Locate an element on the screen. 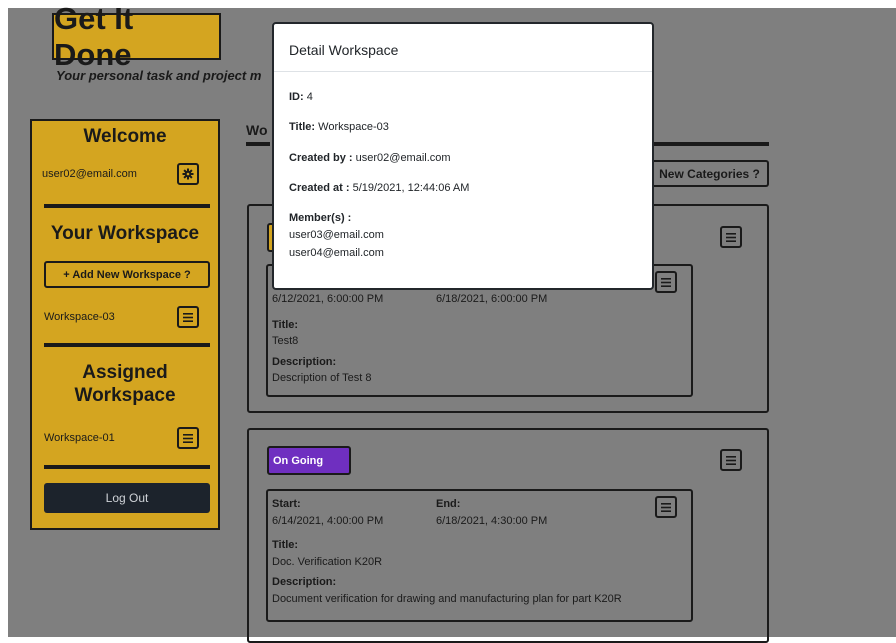  app-tagline: Your personal task and project m is located at coordinates (159, 75).